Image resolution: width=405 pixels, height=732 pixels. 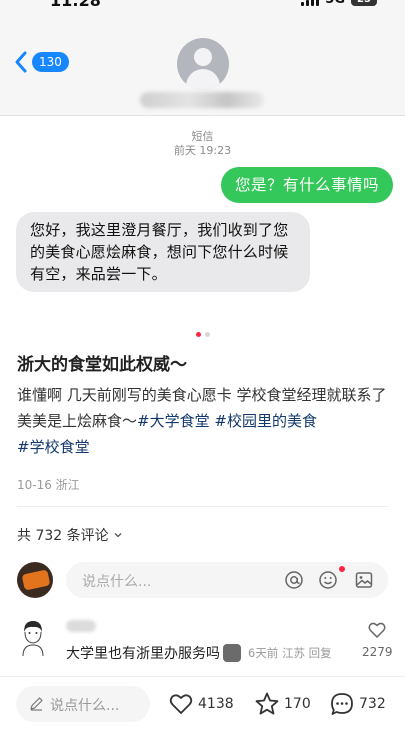 I want to click on pencil-icon, so click(x=36, y=704).